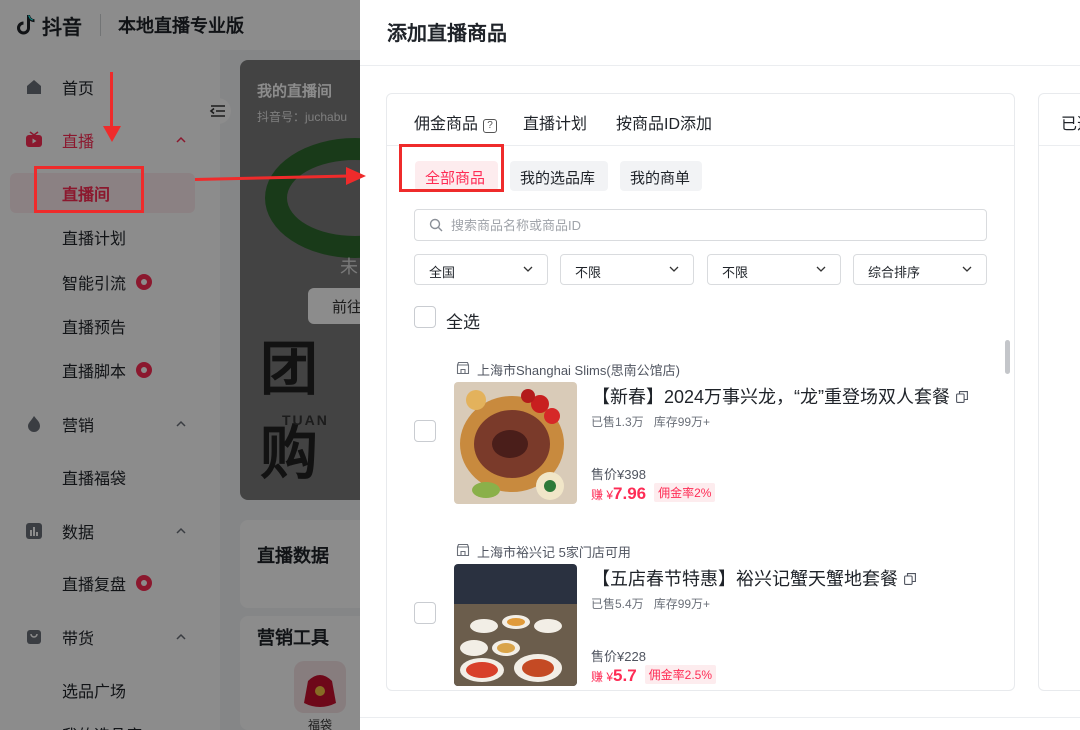  Describe the element at coordinates (447, 34) in the screenshot. I see `drawer-title: 添加直播商品` at that location.